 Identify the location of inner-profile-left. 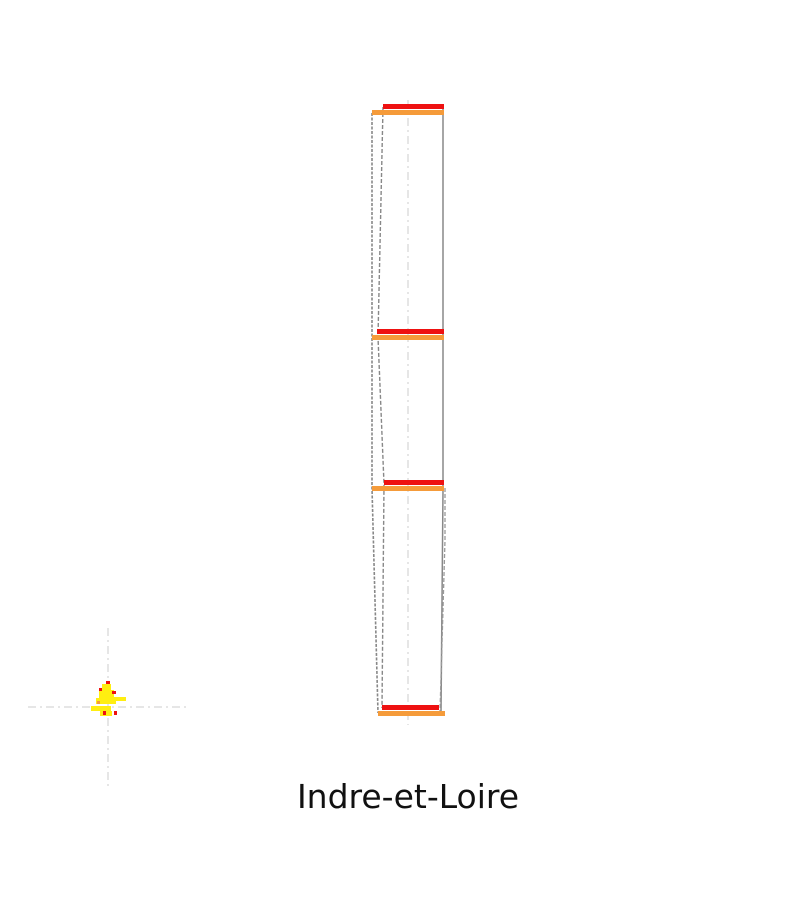
(381, 407).